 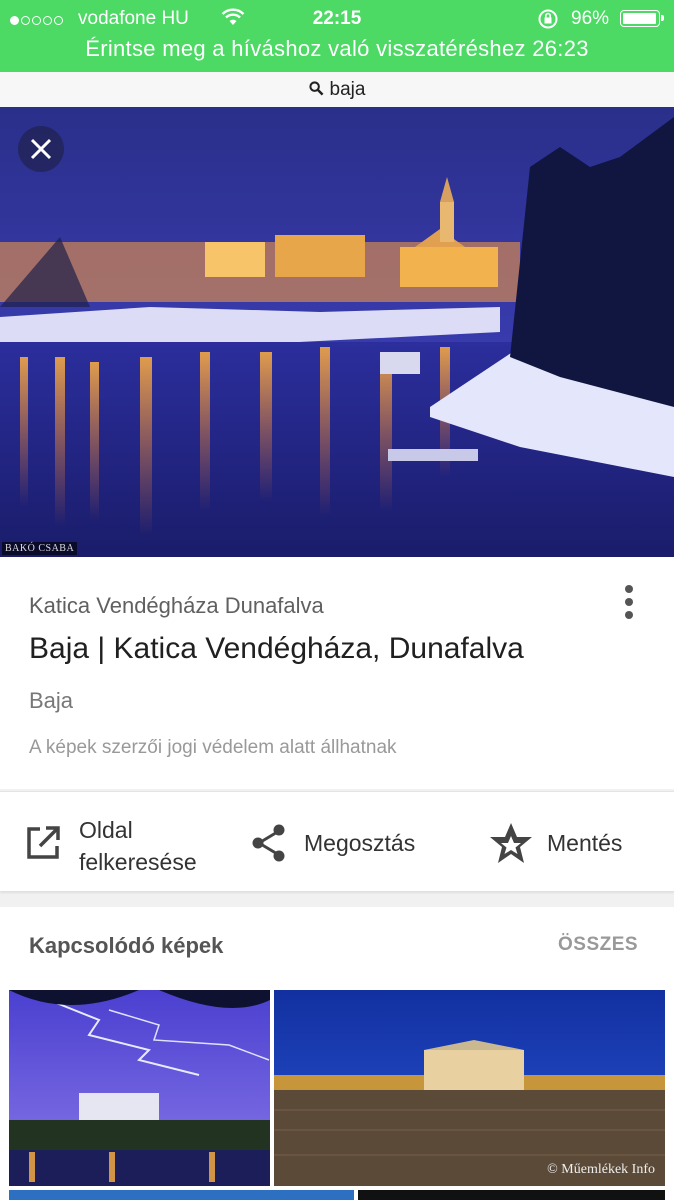 I want to click on rotation-lock-icon, so click(x=548, y=21).